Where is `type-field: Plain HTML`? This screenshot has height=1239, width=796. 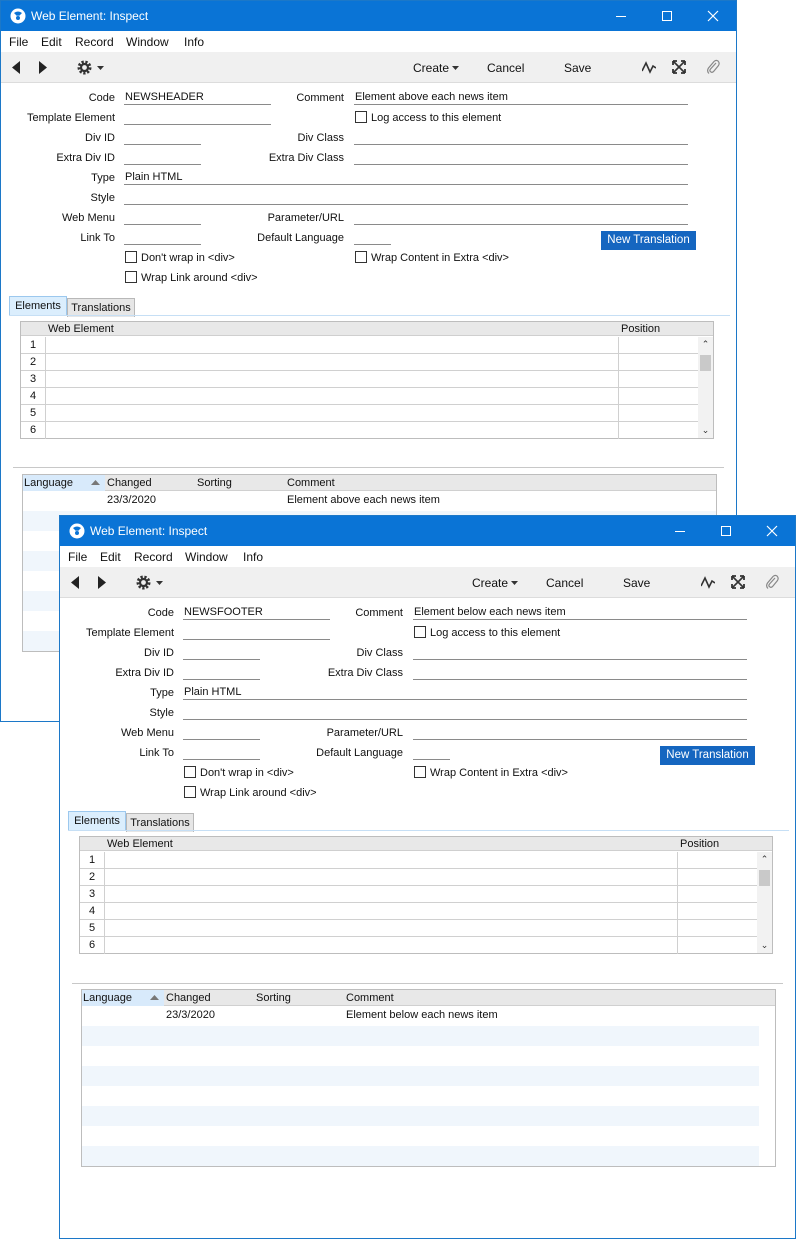 type-field: Plain HTML is located at coordinates (465, 693).